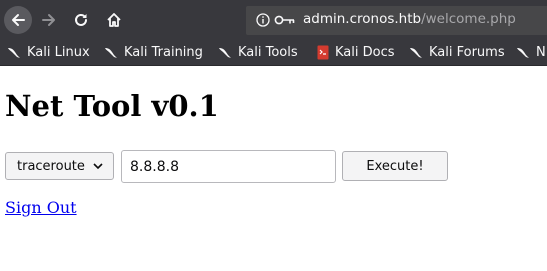 Image resolution: width=547 pixels, height=271 pixels. What do you see at coordinates (531, 52) in the screenshot?
I see `bookmark-truncated: N` at bounding box center [531, 52].